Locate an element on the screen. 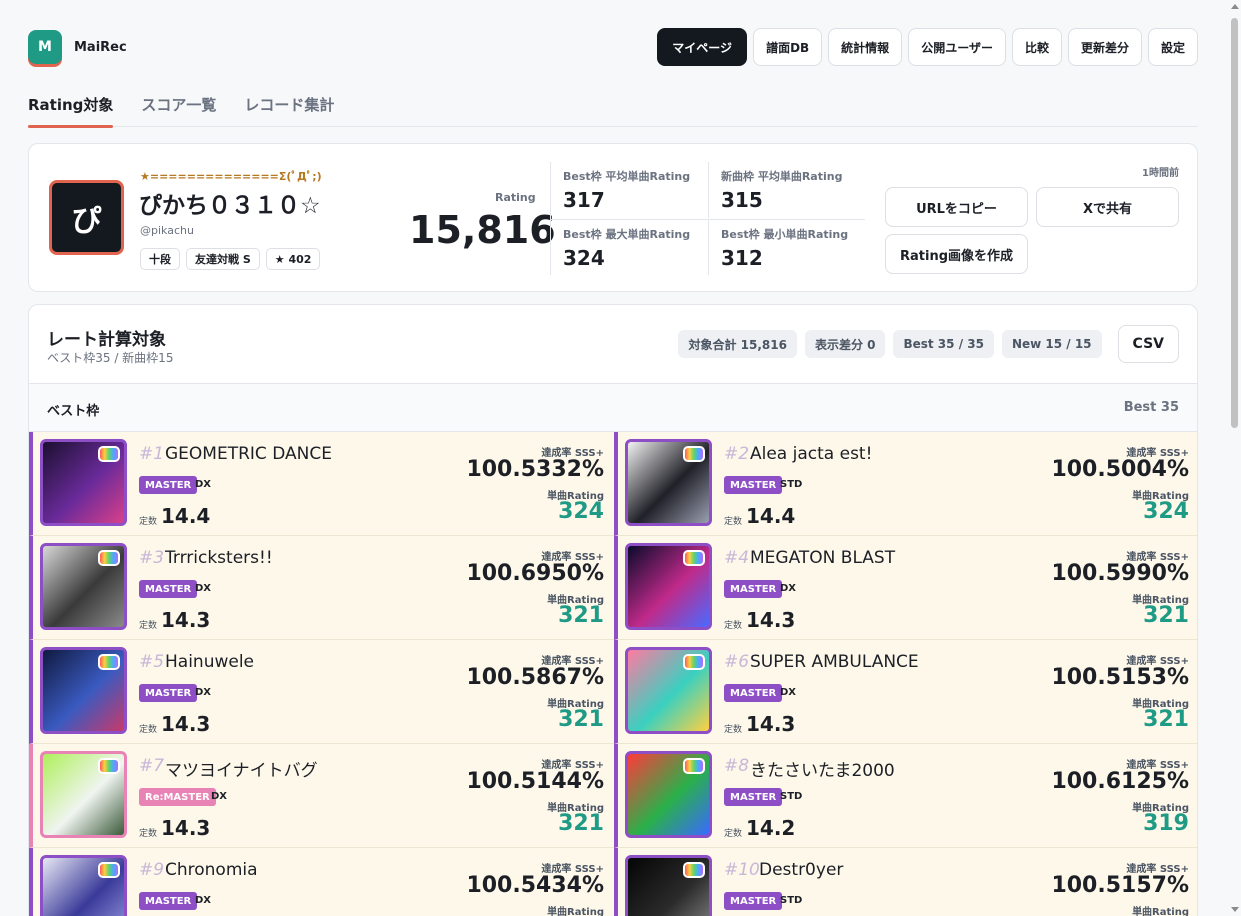  make-rating-image-button: Rating画像を作成 is located at coordinates (956, 254).